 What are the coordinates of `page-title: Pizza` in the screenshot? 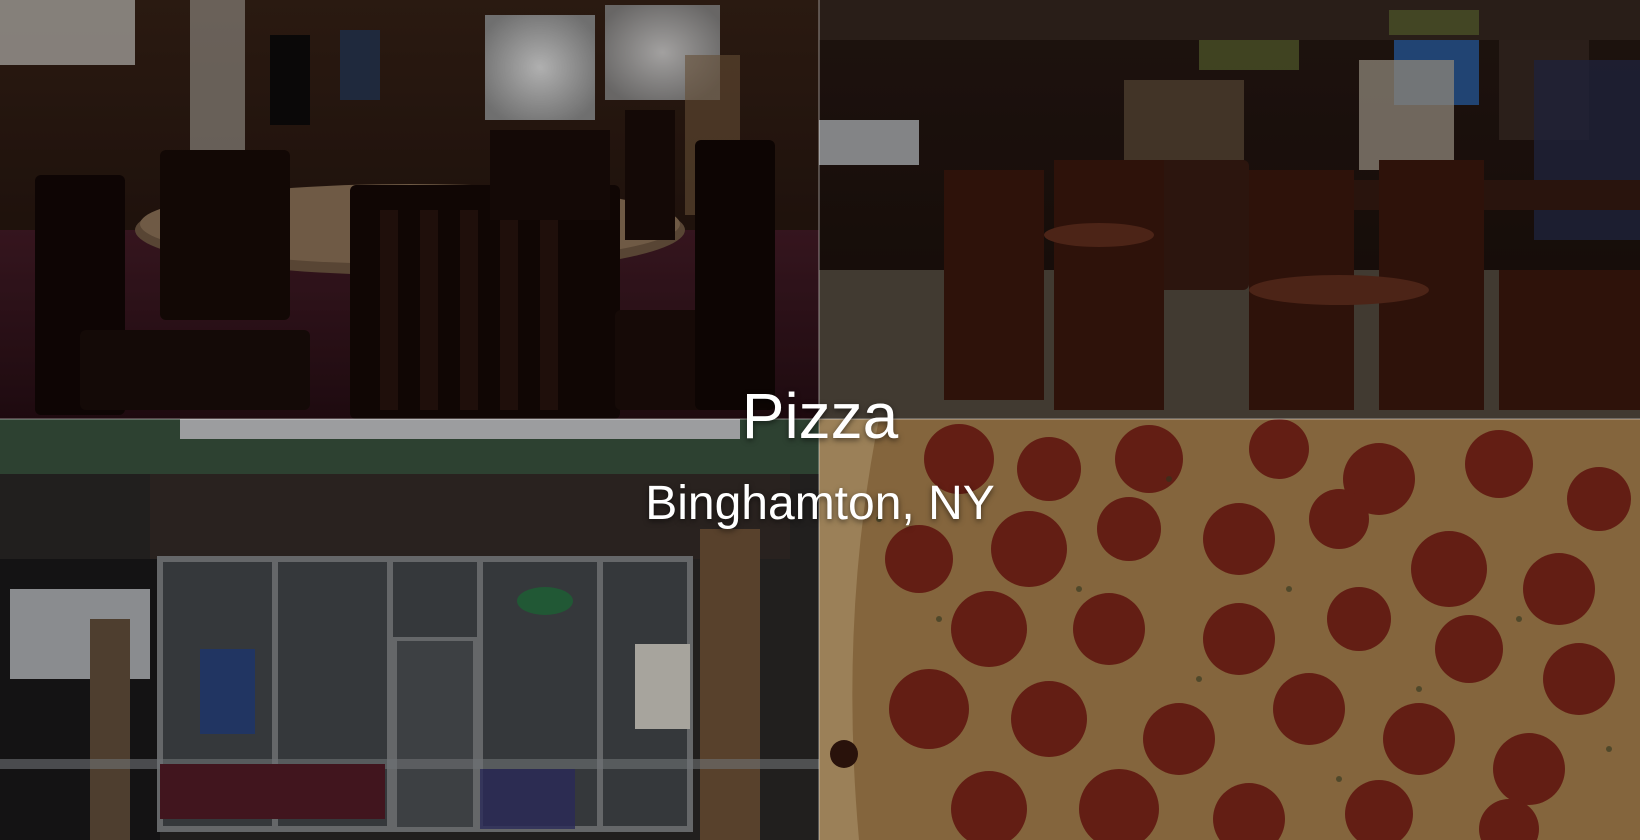 It's located at (820, 416).